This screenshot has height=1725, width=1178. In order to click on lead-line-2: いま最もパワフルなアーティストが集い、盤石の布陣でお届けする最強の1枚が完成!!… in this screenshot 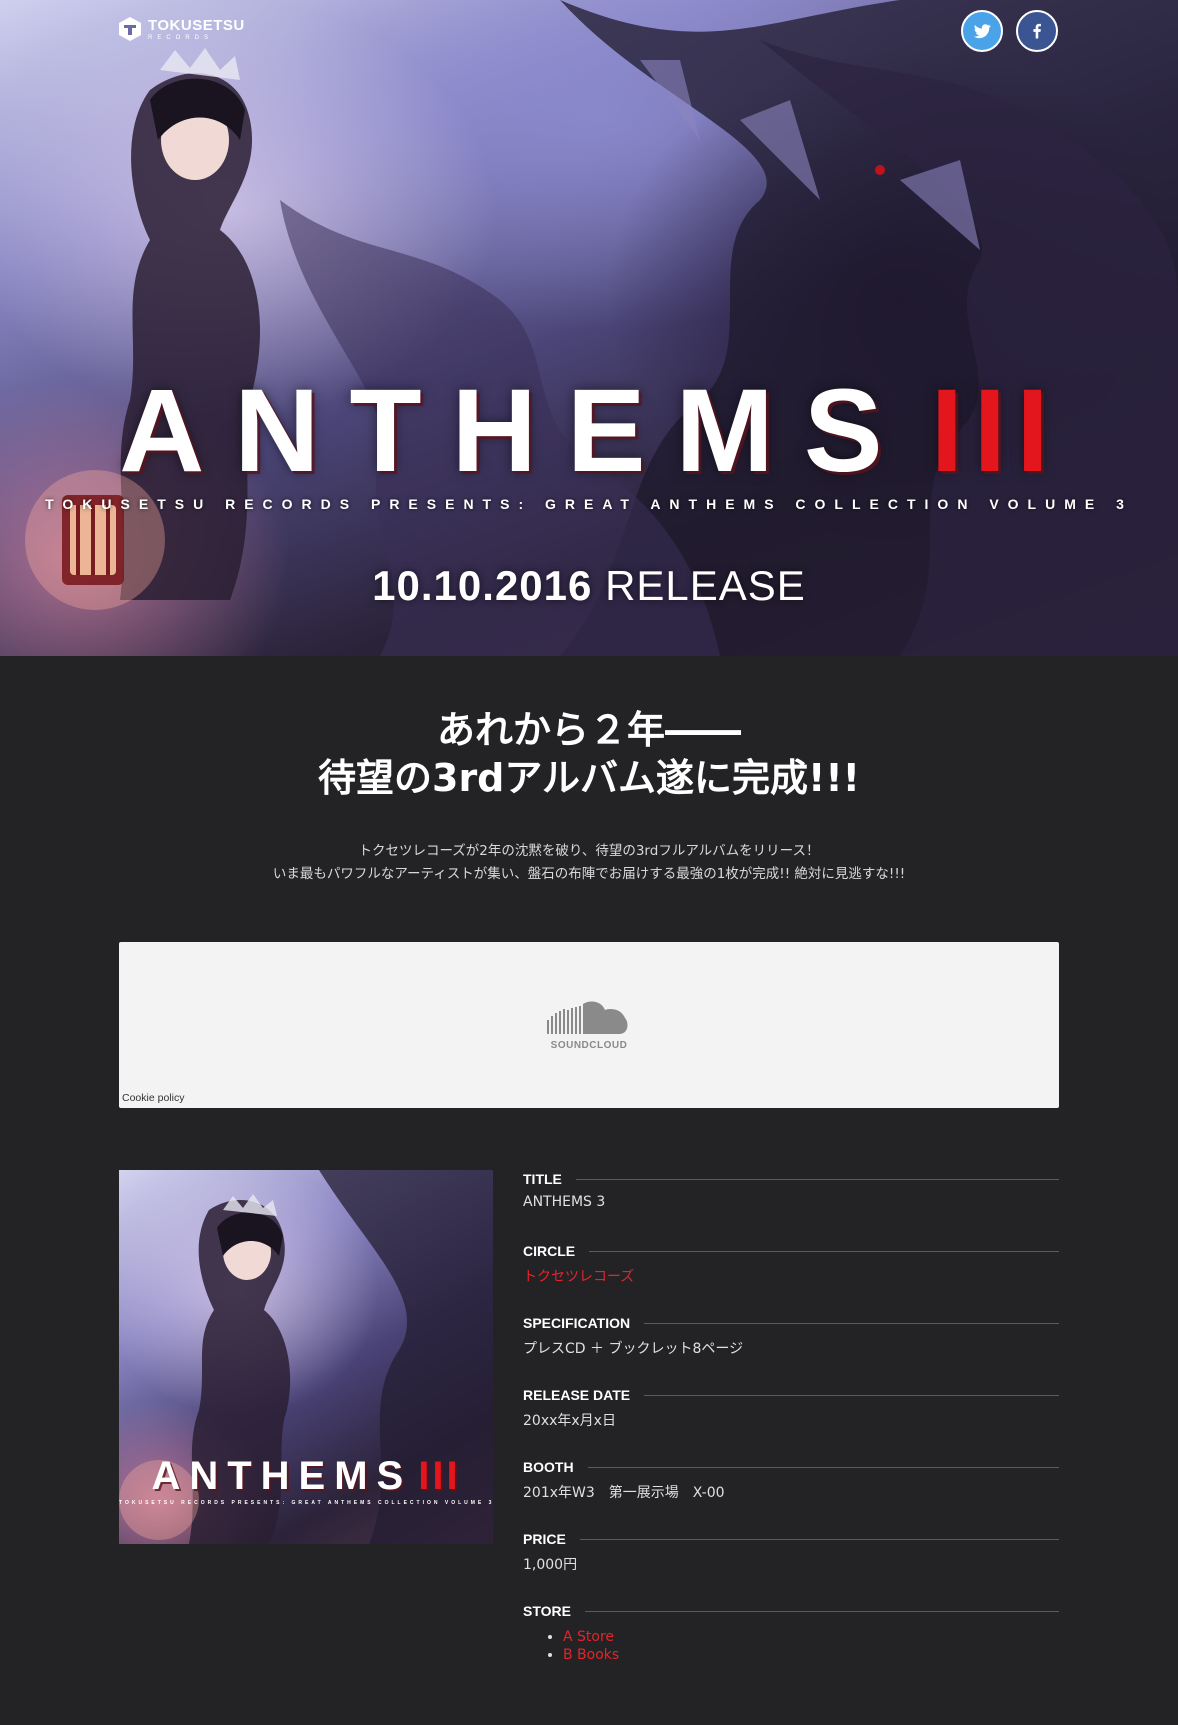, I will do `click(589, 874)`.